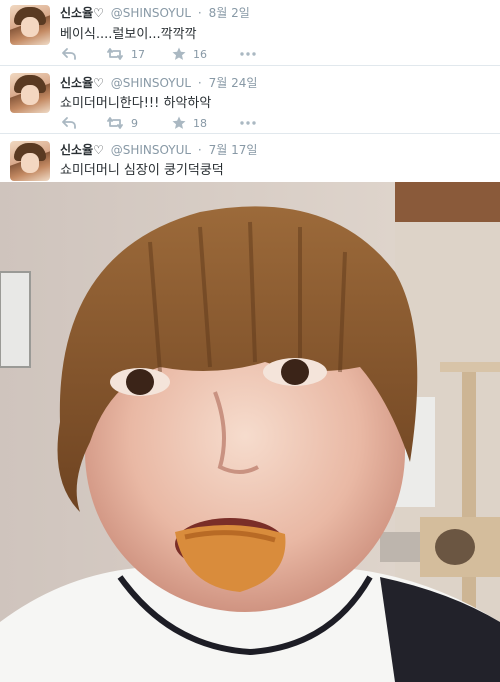 The image size is (500, 682). Describe the element at coordinates (128, 34) in the screenshot. I see `tweet-text: 베이식....럴보이...깍깍깍` at that location.